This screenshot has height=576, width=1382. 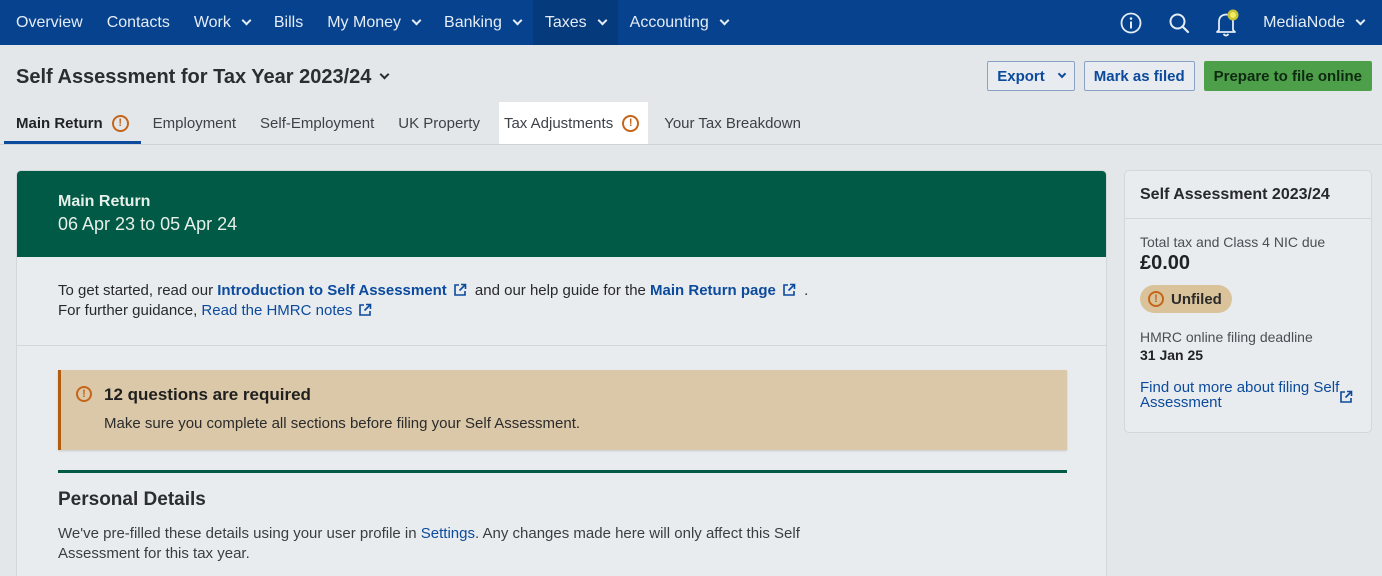 What do you see at coordinates (194, 77) in the screenshot?
I see `page-title-text: Self Assessment for Tax Year 2023/24` at bounding box center [194, 77].